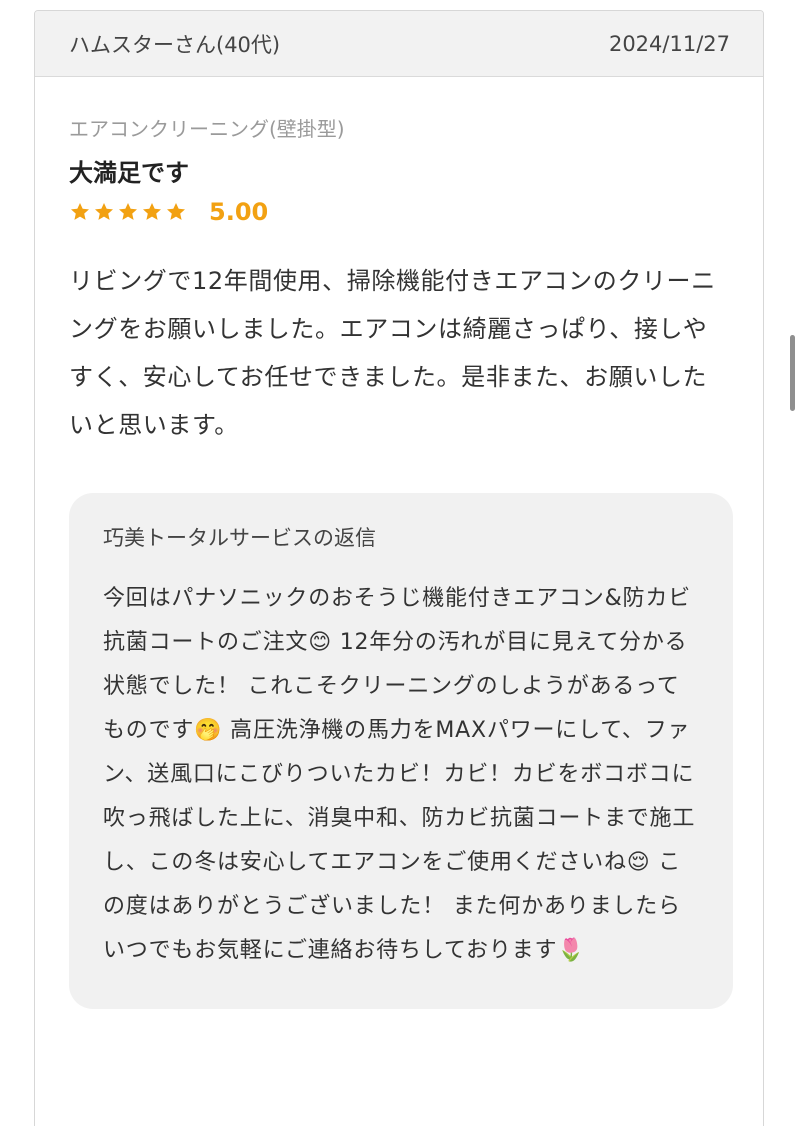 The image size is (800, 1126). Describe the element at coordinates (669, 43) in the screenshot. I see `review-date: 2024/11/27` at that location.